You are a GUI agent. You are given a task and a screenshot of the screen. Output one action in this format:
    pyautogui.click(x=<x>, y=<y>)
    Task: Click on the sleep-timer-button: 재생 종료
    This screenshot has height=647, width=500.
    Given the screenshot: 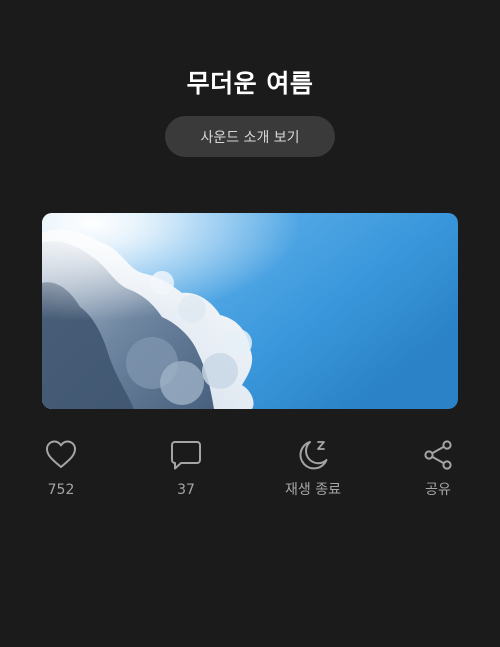 What is the action you would take?
    pyautogui.click(x=313, y=470)
    